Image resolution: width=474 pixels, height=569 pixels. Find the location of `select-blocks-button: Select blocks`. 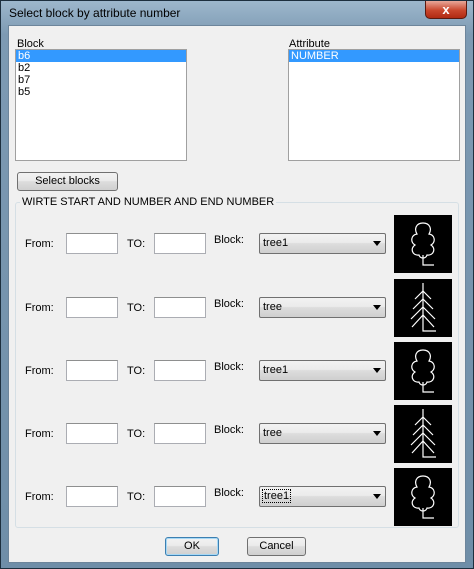

select-blocks-button: Select blocks is located at coordinates (67, 181).